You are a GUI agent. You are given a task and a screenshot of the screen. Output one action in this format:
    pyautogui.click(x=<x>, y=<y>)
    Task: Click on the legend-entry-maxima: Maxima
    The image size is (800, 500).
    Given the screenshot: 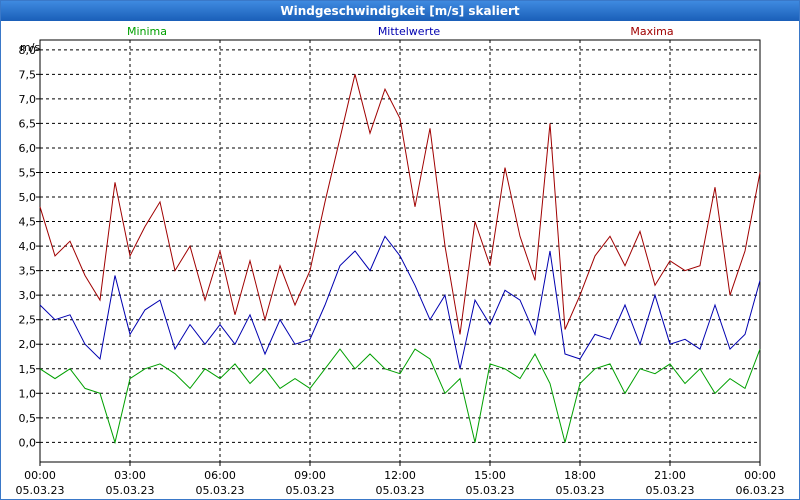 What is the action you would take?
    pyautogui.click(x=651, y=31)
    